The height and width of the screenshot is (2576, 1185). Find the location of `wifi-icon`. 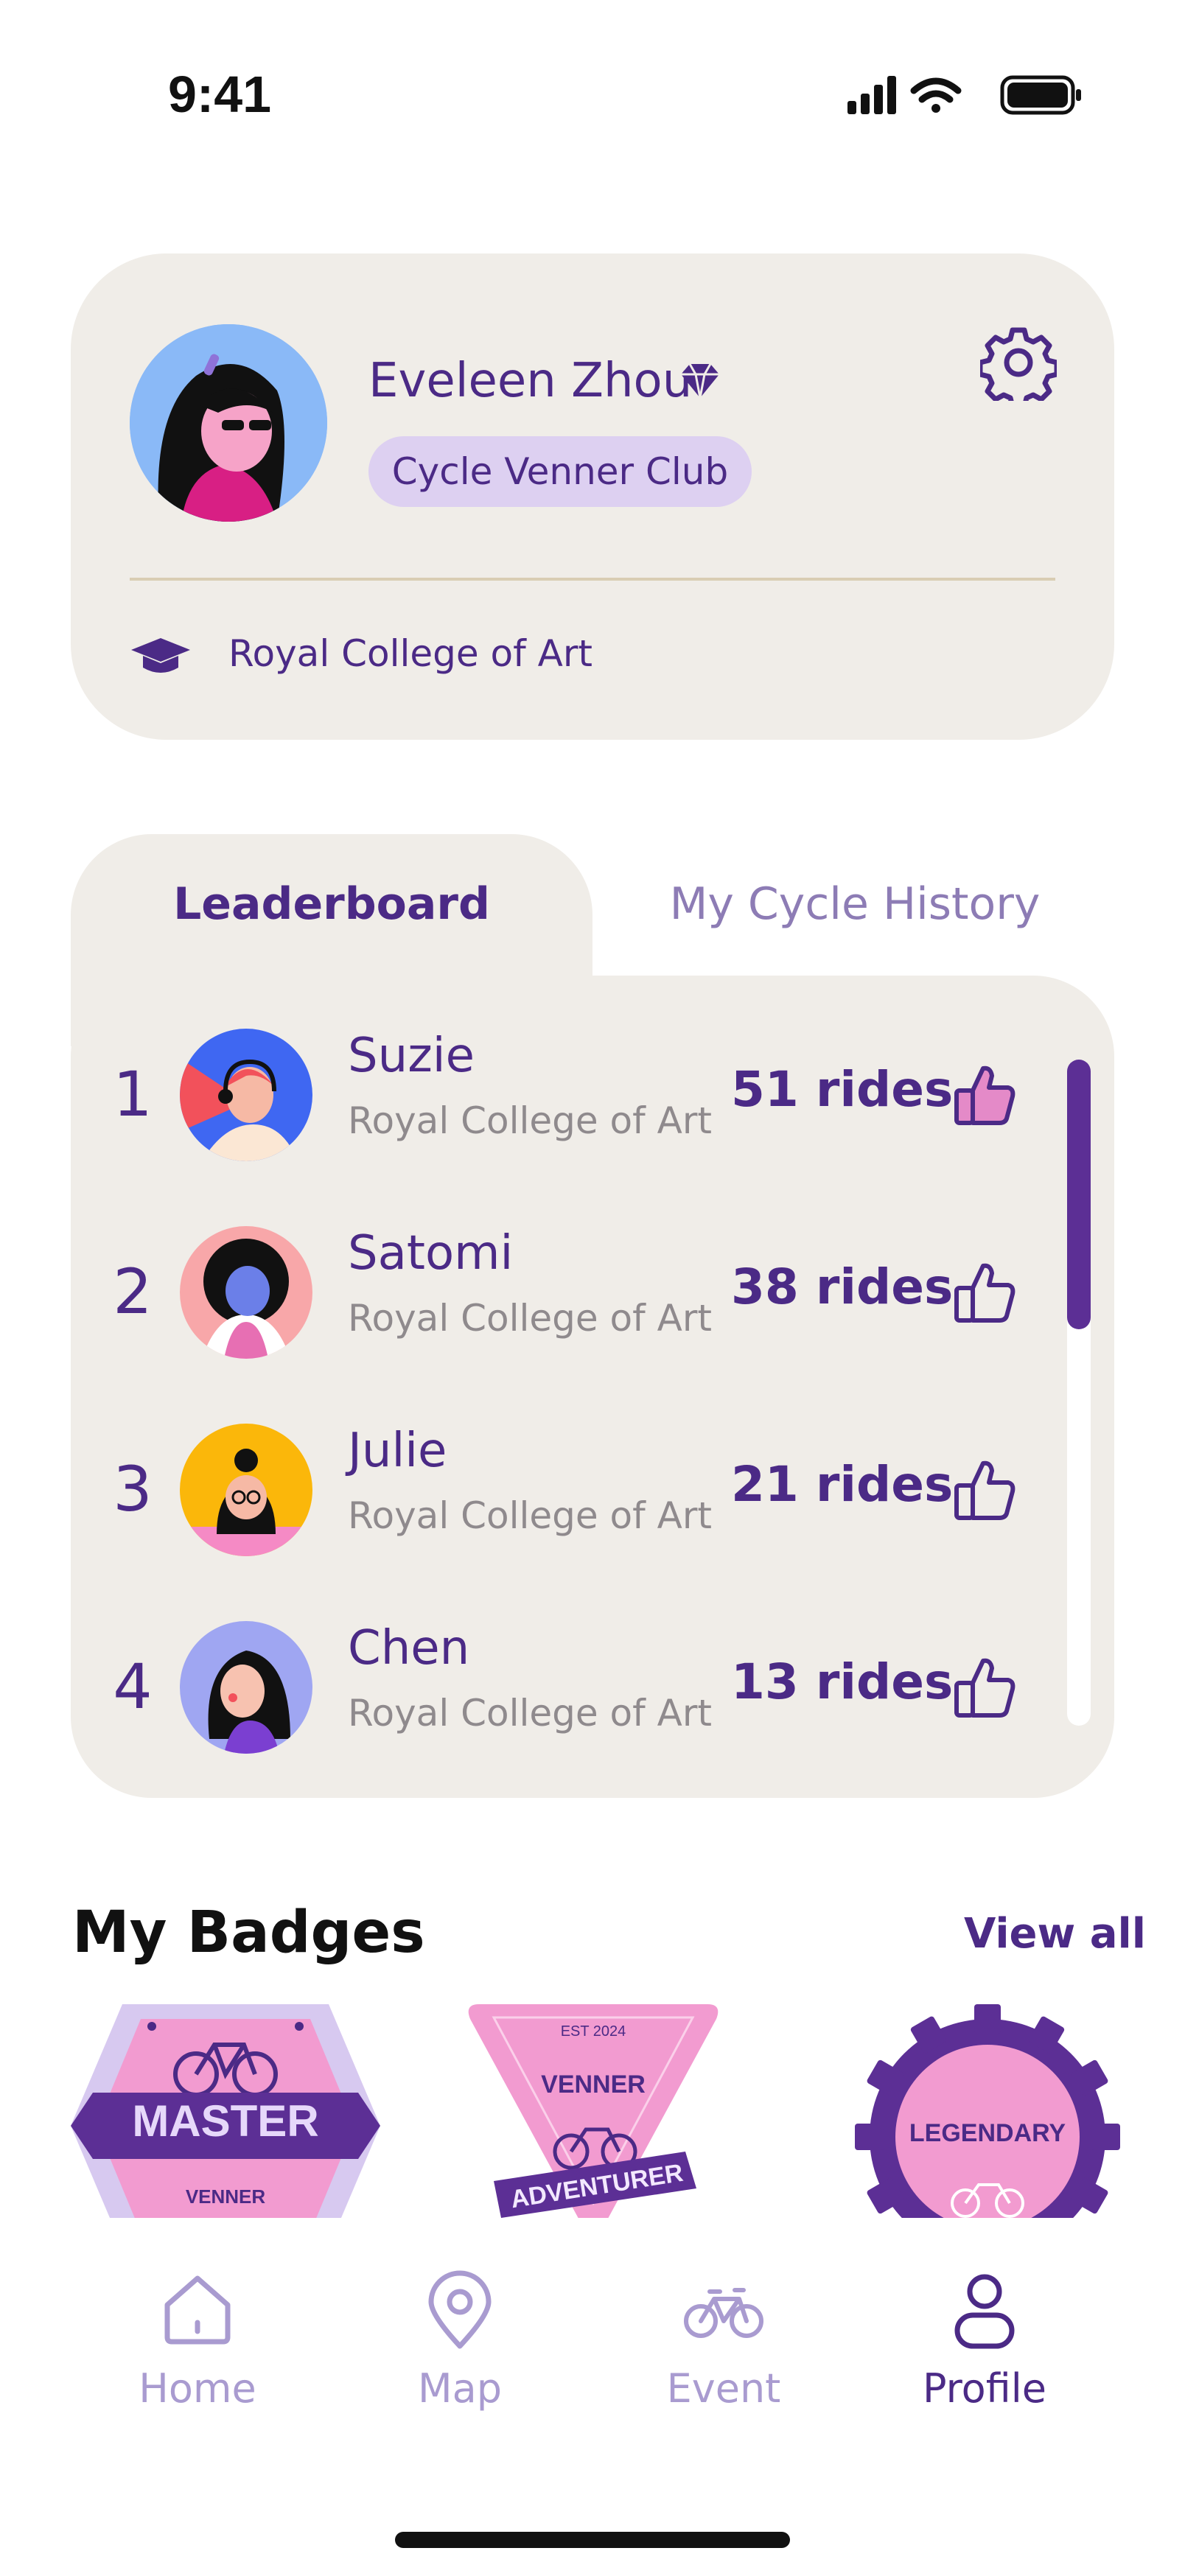

wifi-icon is located at coordinates (936, 95).